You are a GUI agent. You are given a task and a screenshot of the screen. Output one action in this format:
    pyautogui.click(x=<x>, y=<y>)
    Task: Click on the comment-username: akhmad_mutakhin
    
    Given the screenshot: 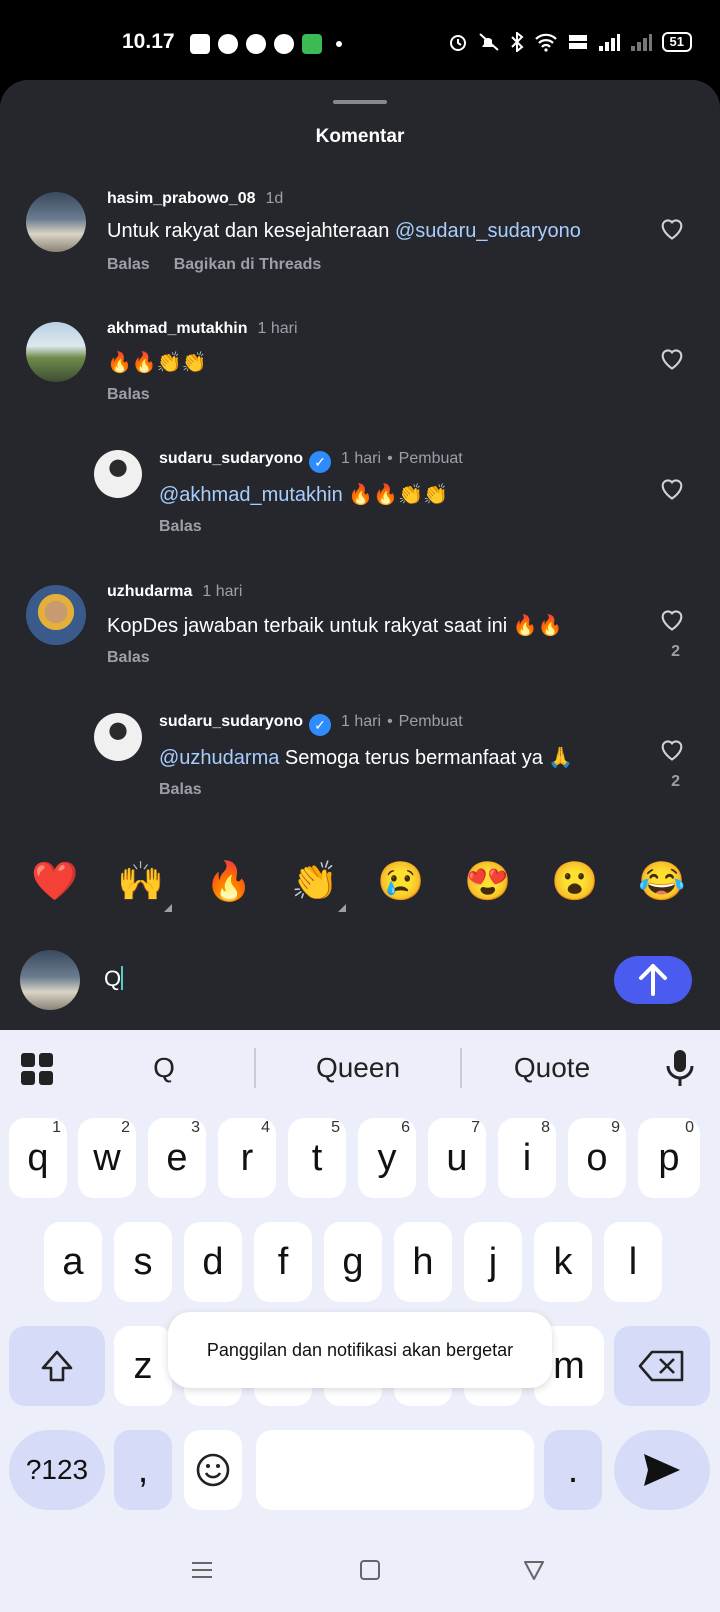 What is the action you would take?
    pyautogui.click(x=177, y=328)
    